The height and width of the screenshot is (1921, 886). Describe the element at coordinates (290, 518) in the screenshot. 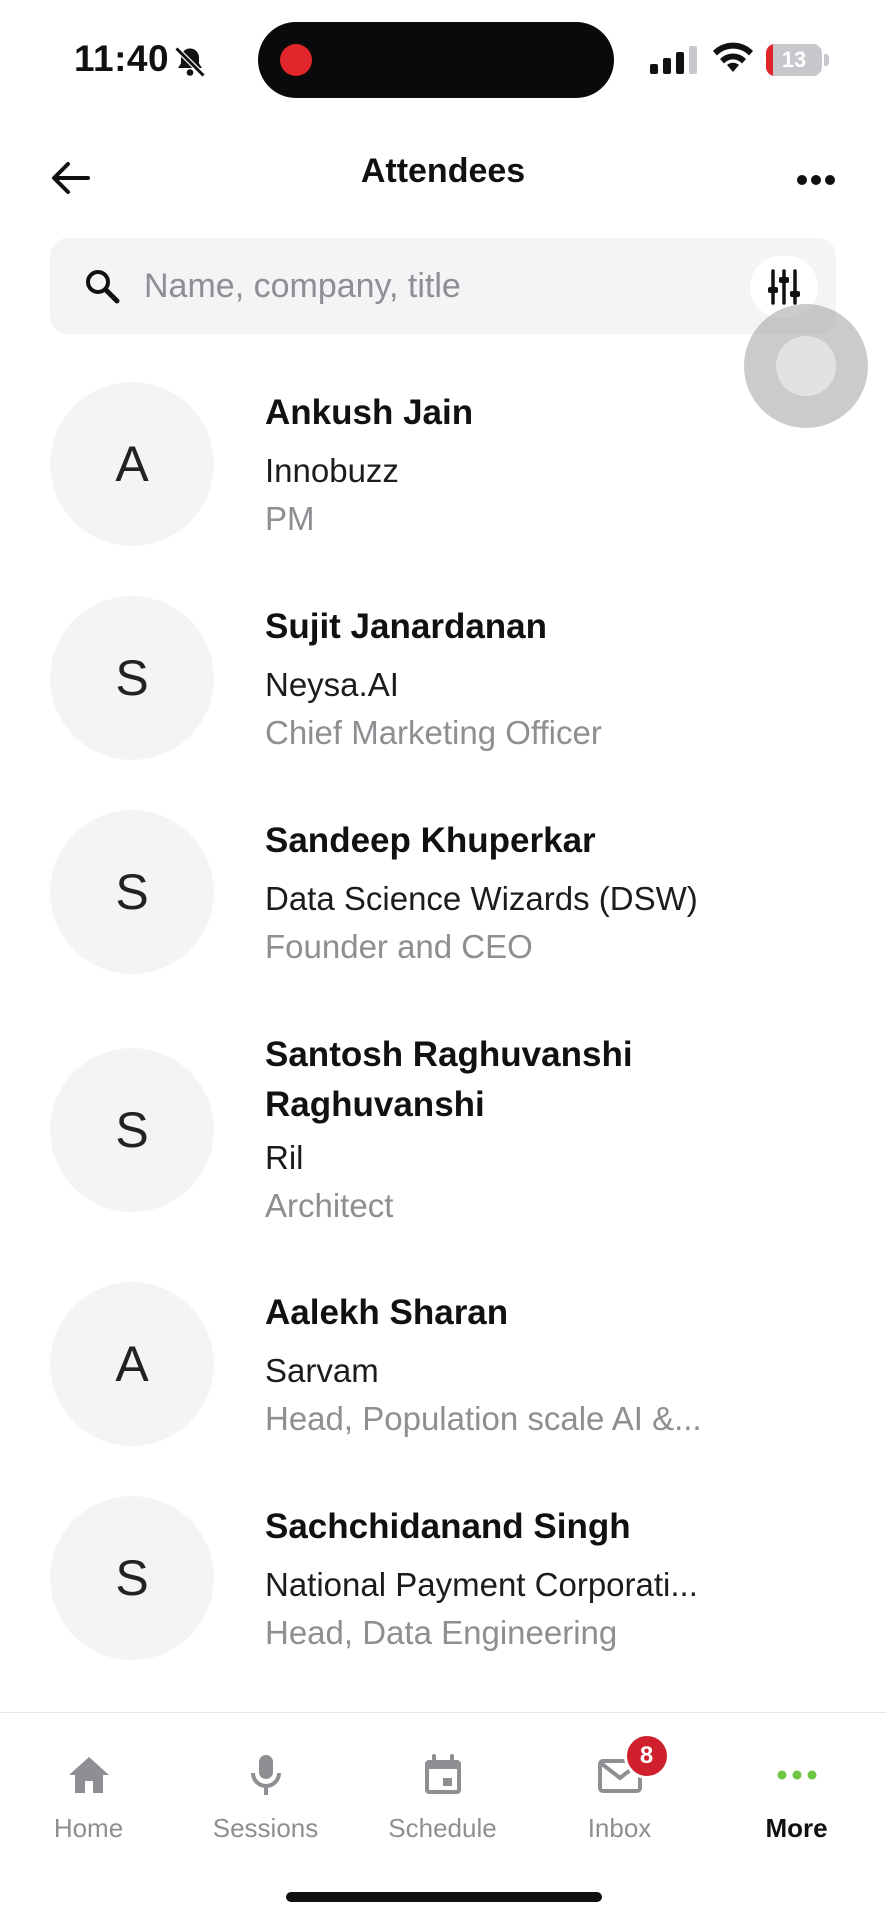

I see `attendee-title: PM` at that location.